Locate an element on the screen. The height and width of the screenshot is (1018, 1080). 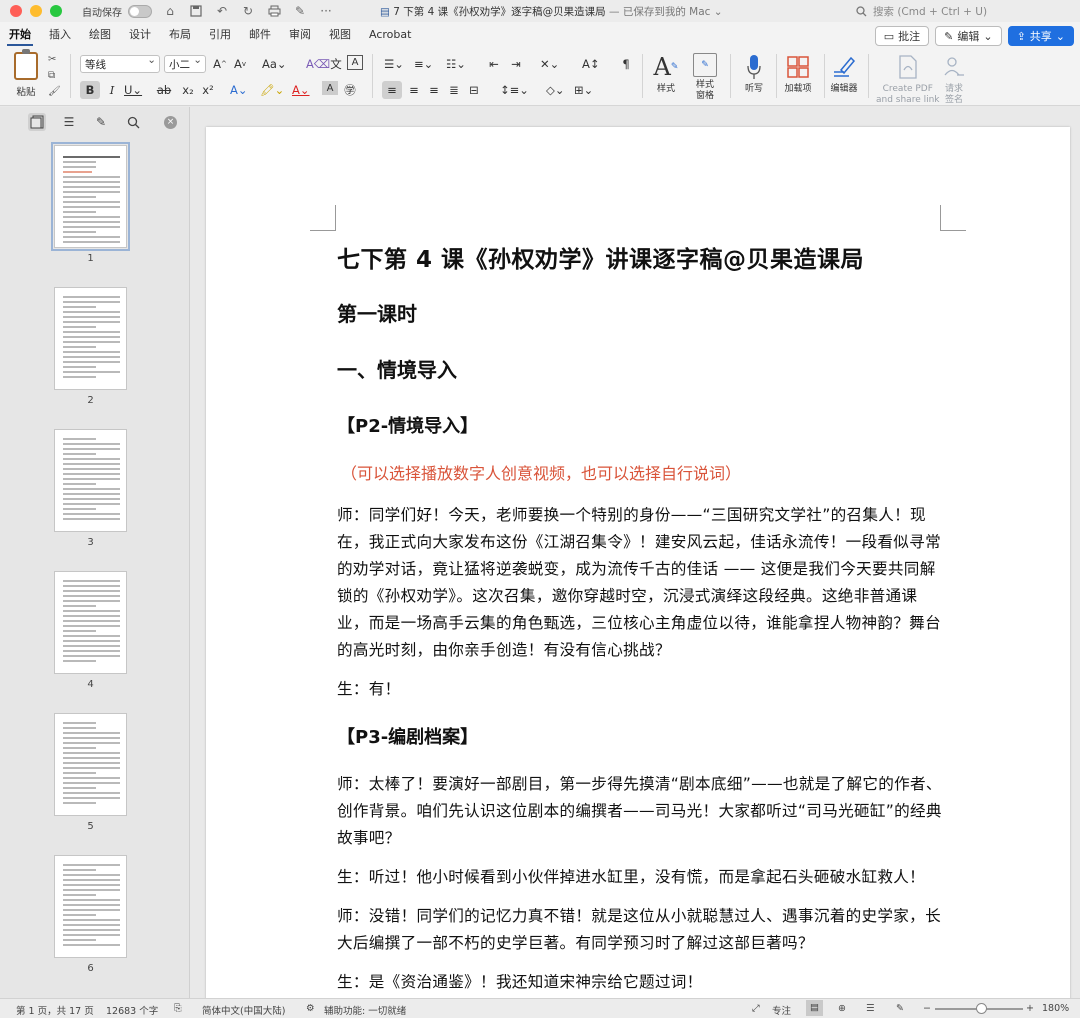
close-window-button is located at coordinates (16, 11).